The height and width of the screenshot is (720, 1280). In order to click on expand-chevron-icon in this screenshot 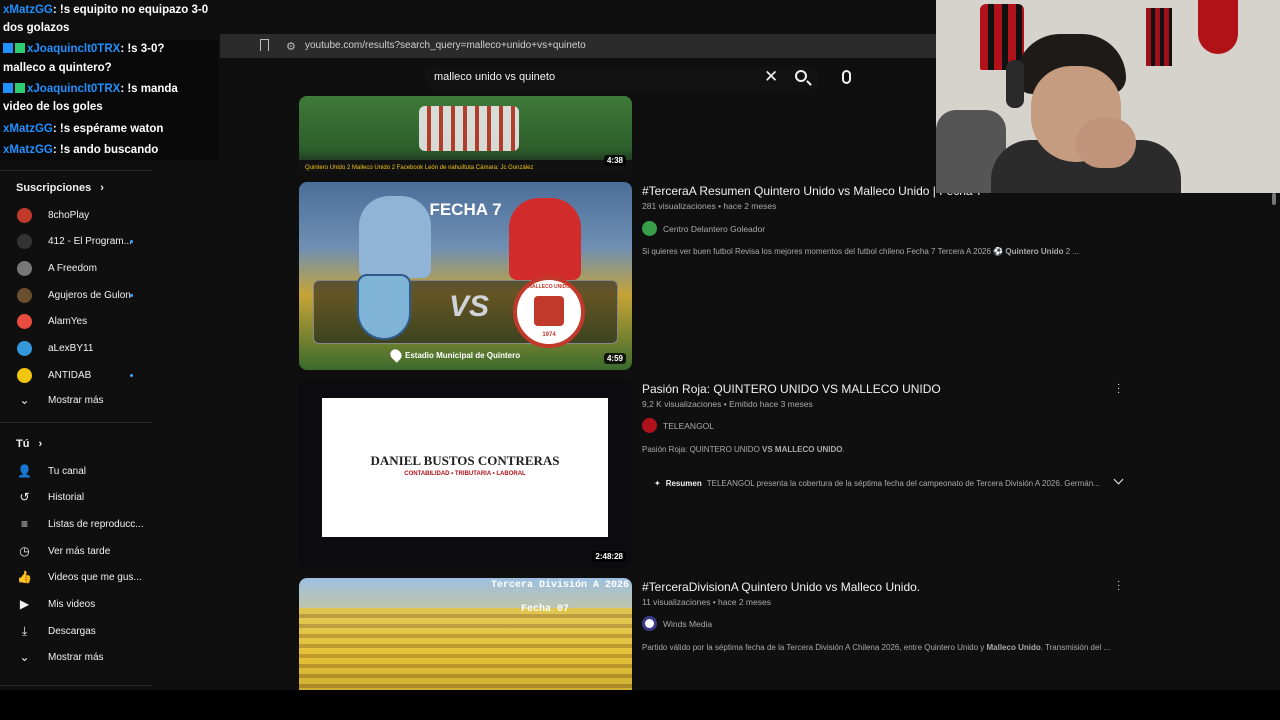, I will do `click(1118, 479)`.